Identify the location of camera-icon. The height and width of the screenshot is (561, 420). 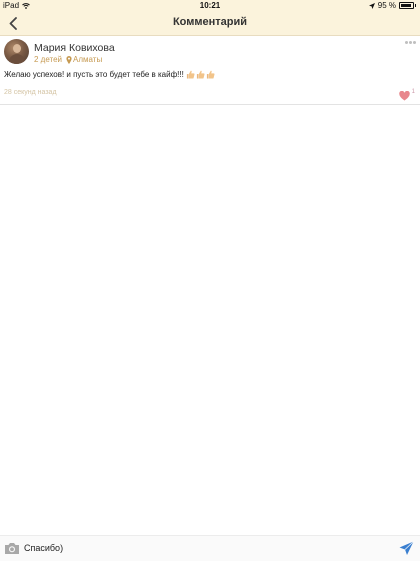
(12, 548).